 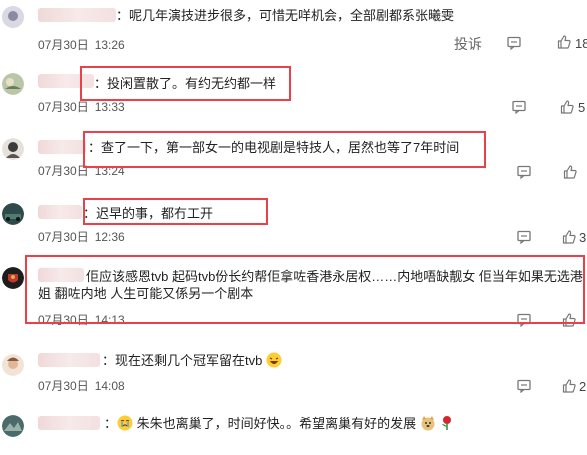 I want to click on comment-text: ：现在还剩几个冠军留在tvb, so click(x=192, y=360).